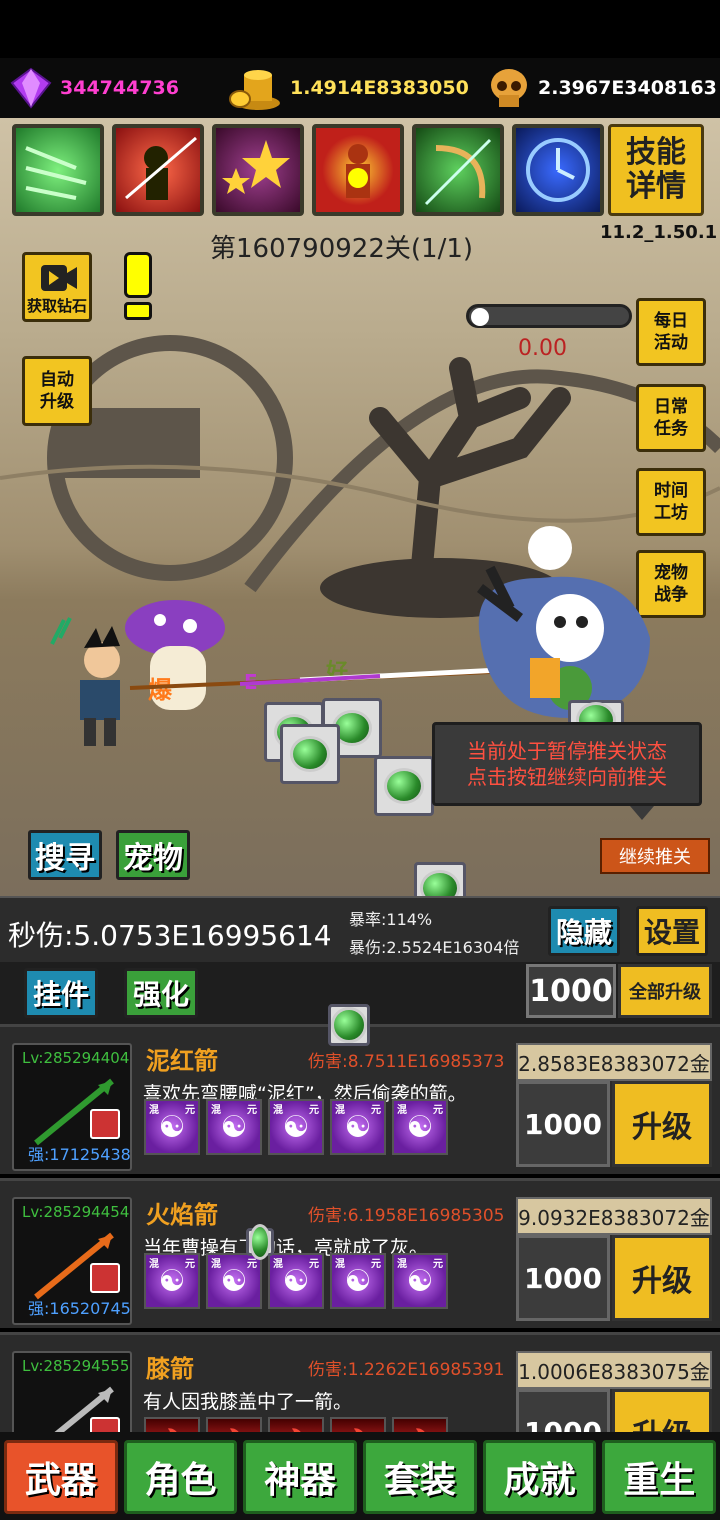  I want to click on continue-push-button: 继续推关, so click(655, 856).